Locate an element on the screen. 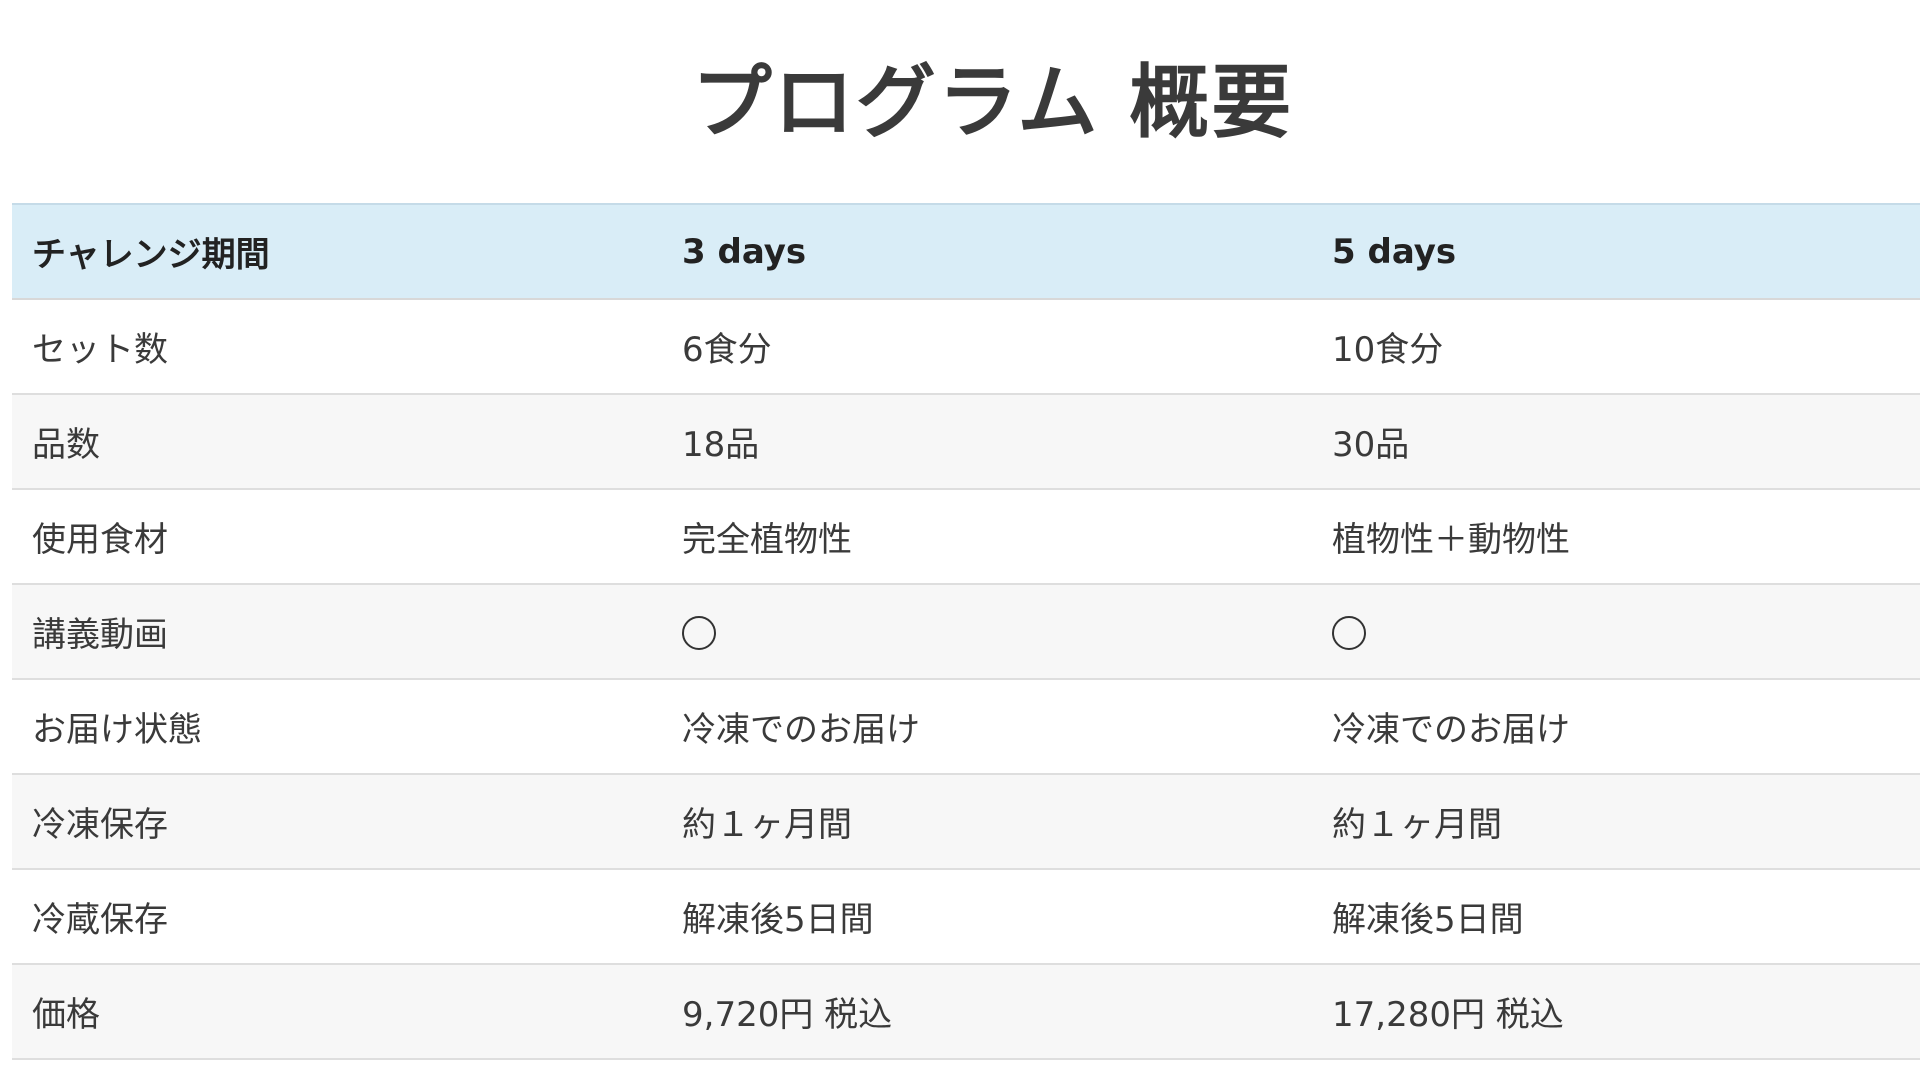 Image resolution: width=1920 pixels, height=1080 pixels. header-challenge-period: チャレンジ期間 is located at coordinates (337, 252).